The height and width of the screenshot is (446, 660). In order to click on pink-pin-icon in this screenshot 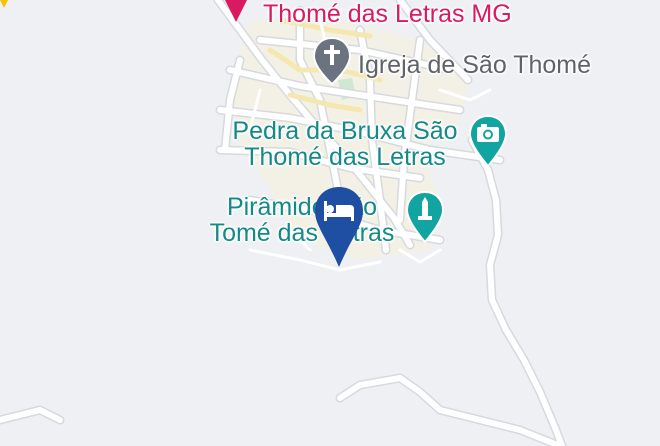, I will do `click(236, 11)`.